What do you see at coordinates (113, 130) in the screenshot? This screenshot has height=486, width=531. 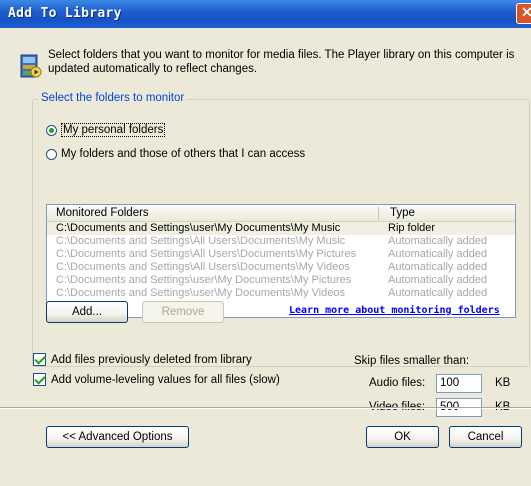 I see `radio-personal-label: My personal folders` at bounding box center [113, 130].